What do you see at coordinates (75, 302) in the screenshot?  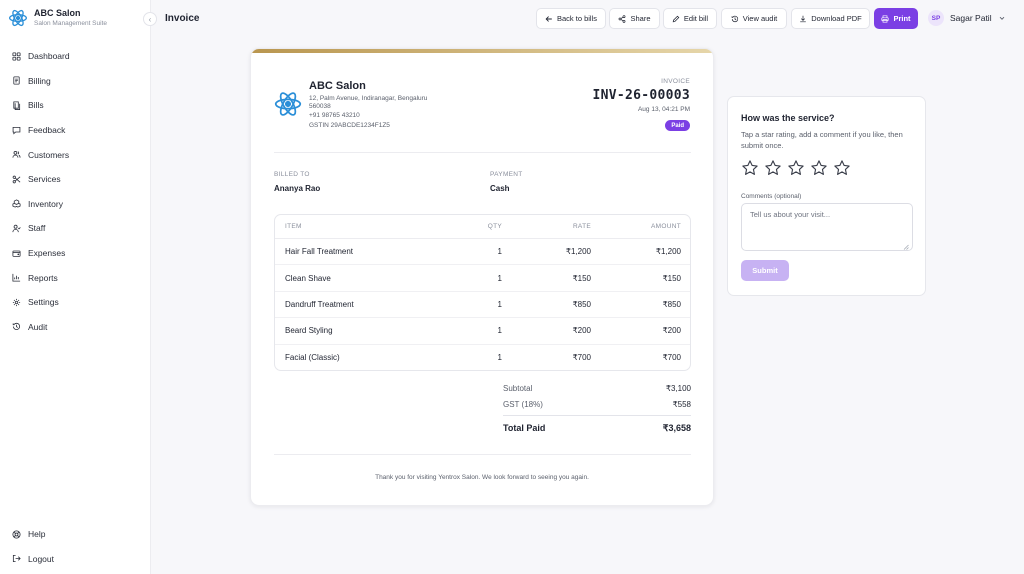 I see `sidebar-item-settings: Settings` at bounding box center [75, 302].